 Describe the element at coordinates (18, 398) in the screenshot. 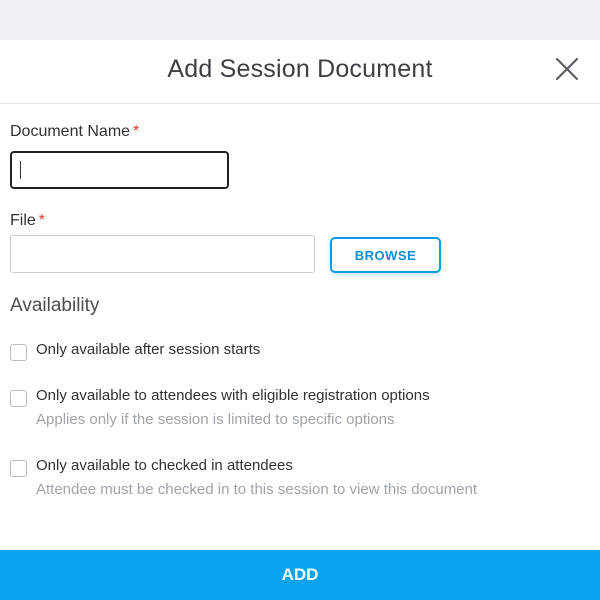

I see `eligible-registration-checkbox` at that location.